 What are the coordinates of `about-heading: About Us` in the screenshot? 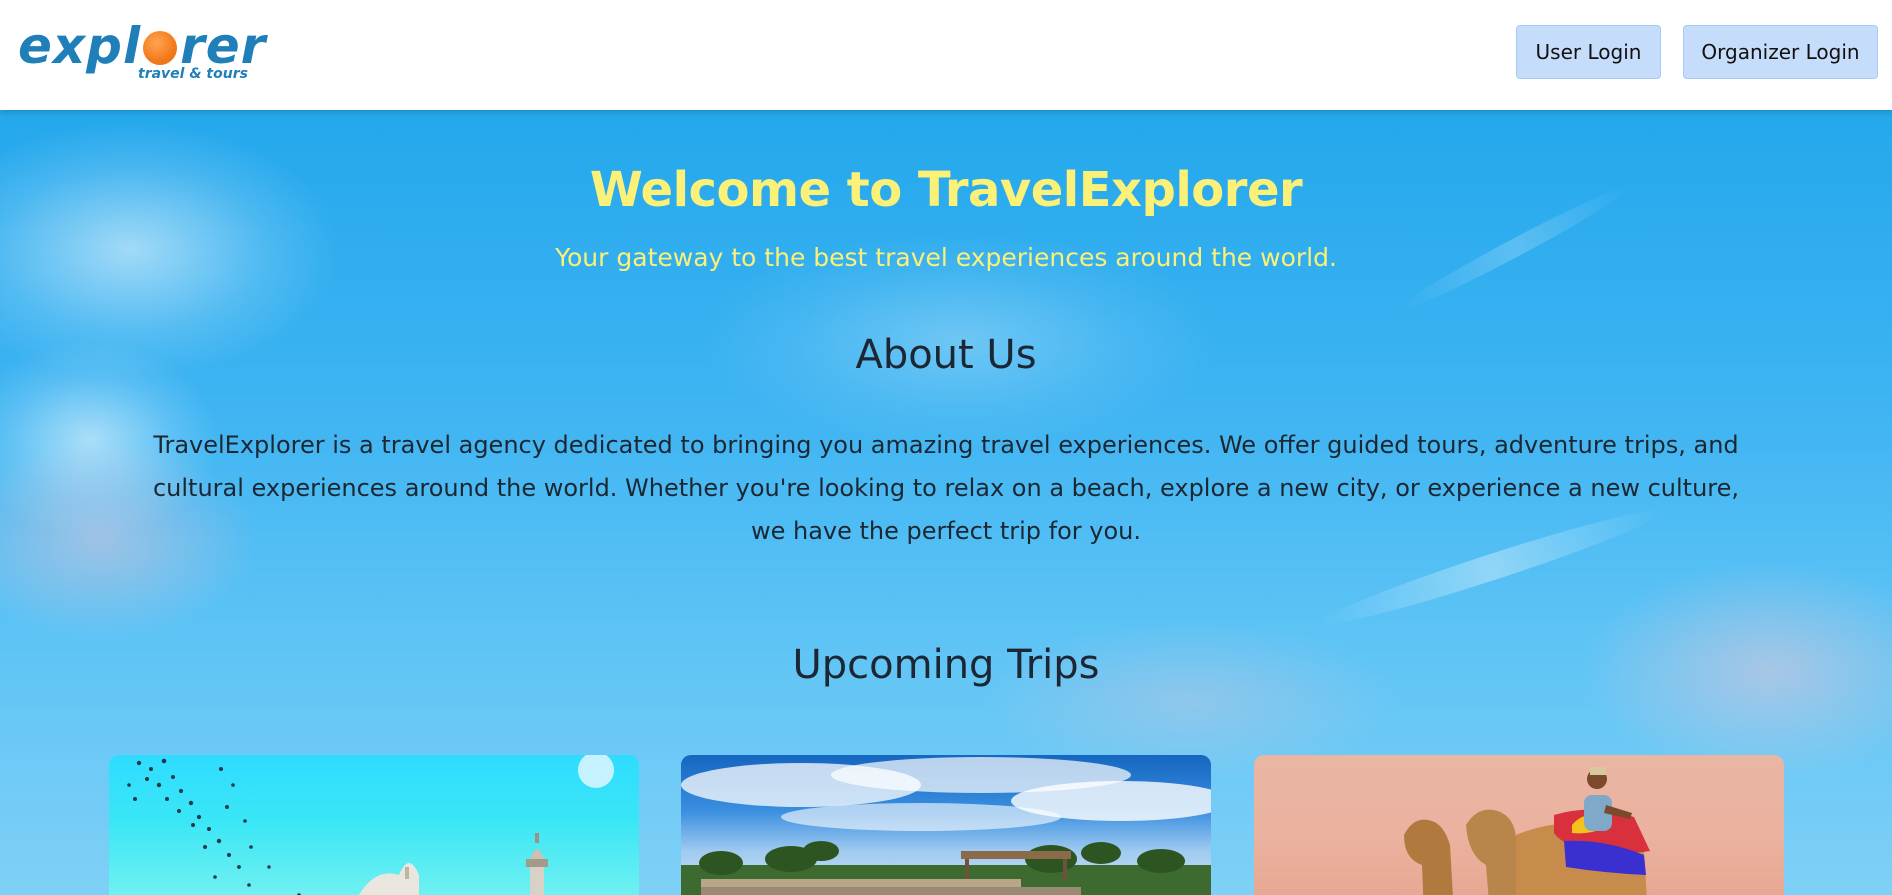 It's located at (946, 355).